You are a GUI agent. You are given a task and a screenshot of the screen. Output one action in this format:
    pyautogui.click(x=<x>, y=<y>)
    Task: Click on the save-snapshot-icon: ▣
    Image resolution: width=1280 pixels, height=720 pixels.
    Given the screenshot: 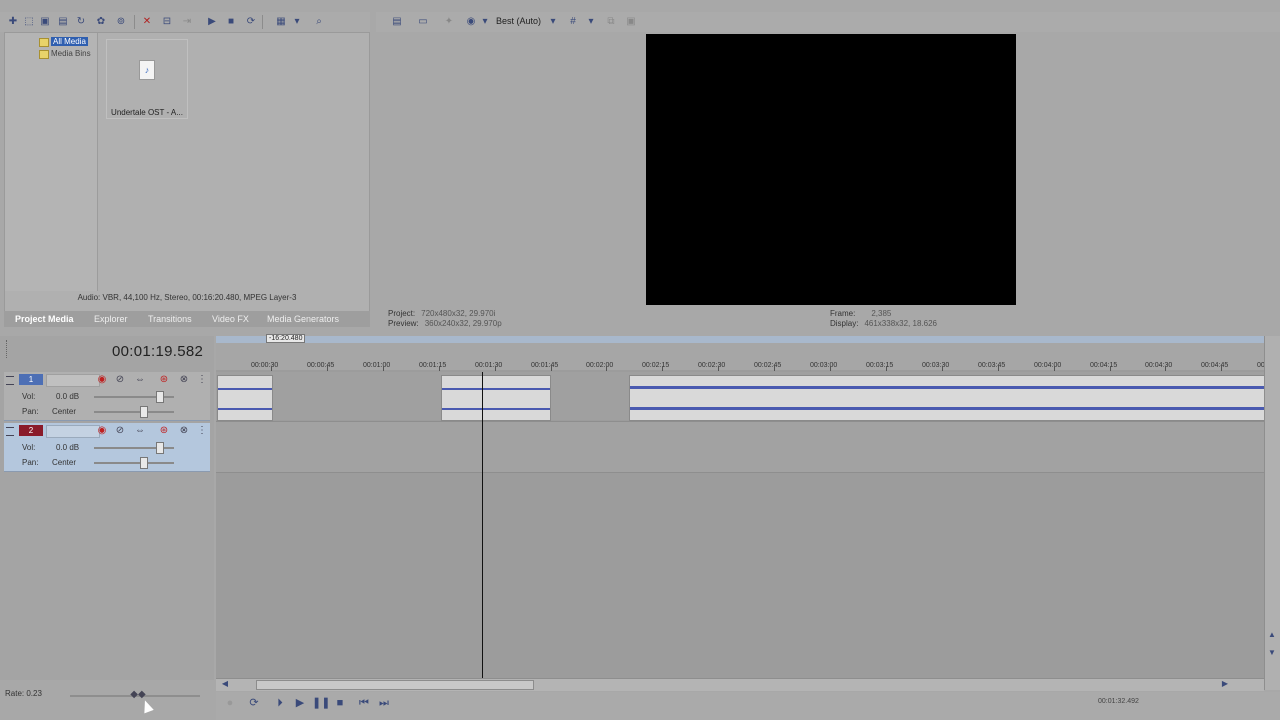 What is the action you would take?
    pyautogui.click(x=631, y=22)
    